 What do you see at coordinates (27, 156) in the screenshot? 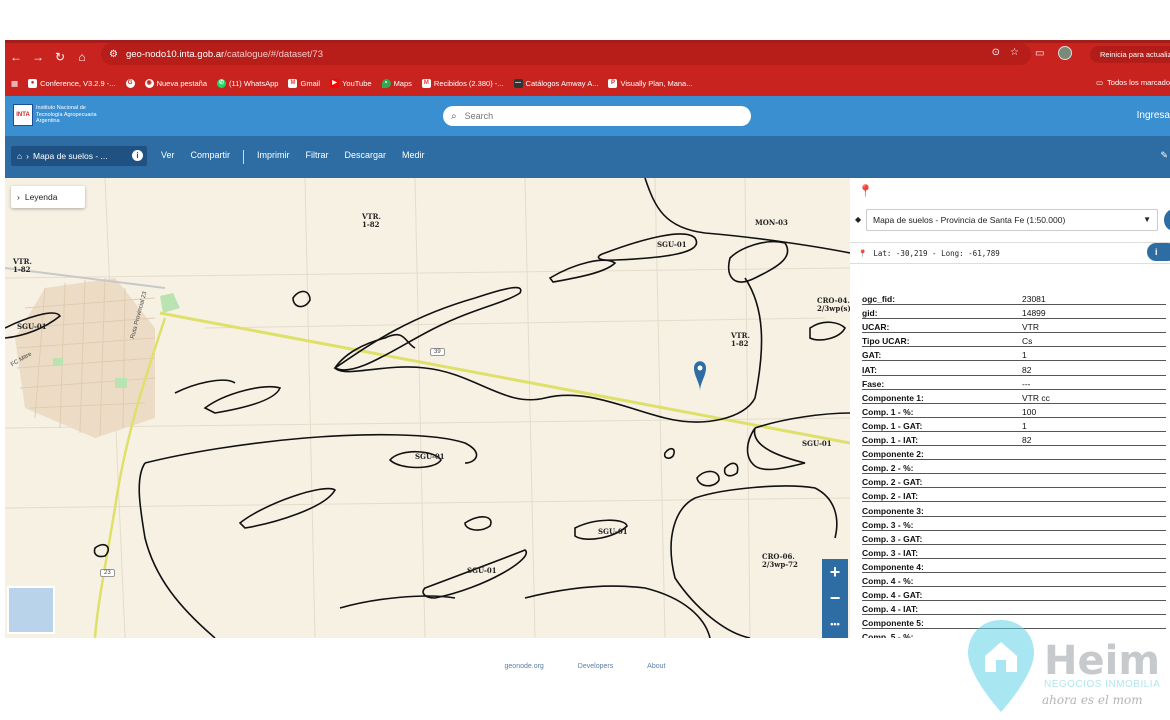
I see `chevron-right-icon: ›` at bounding box center [27, 156].